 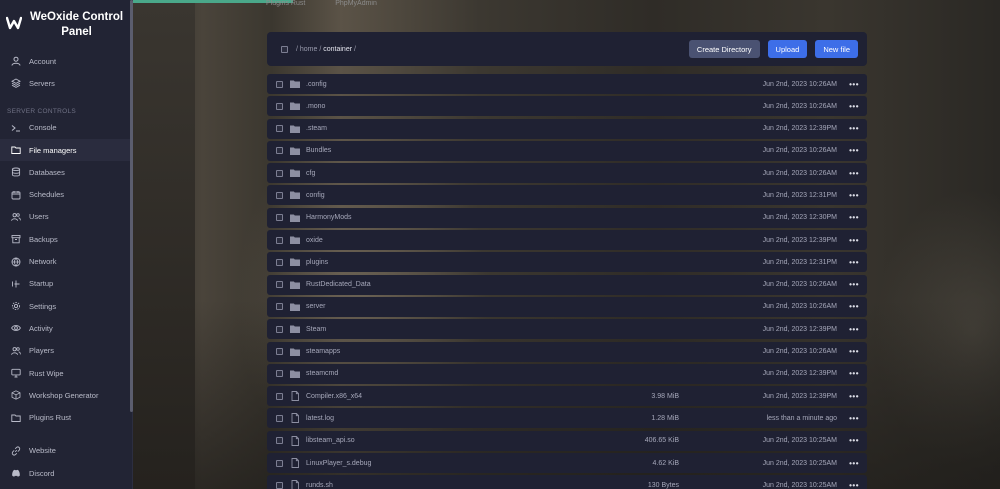 I want to click on file-name: runds.sh, so click(x=447, y=485).